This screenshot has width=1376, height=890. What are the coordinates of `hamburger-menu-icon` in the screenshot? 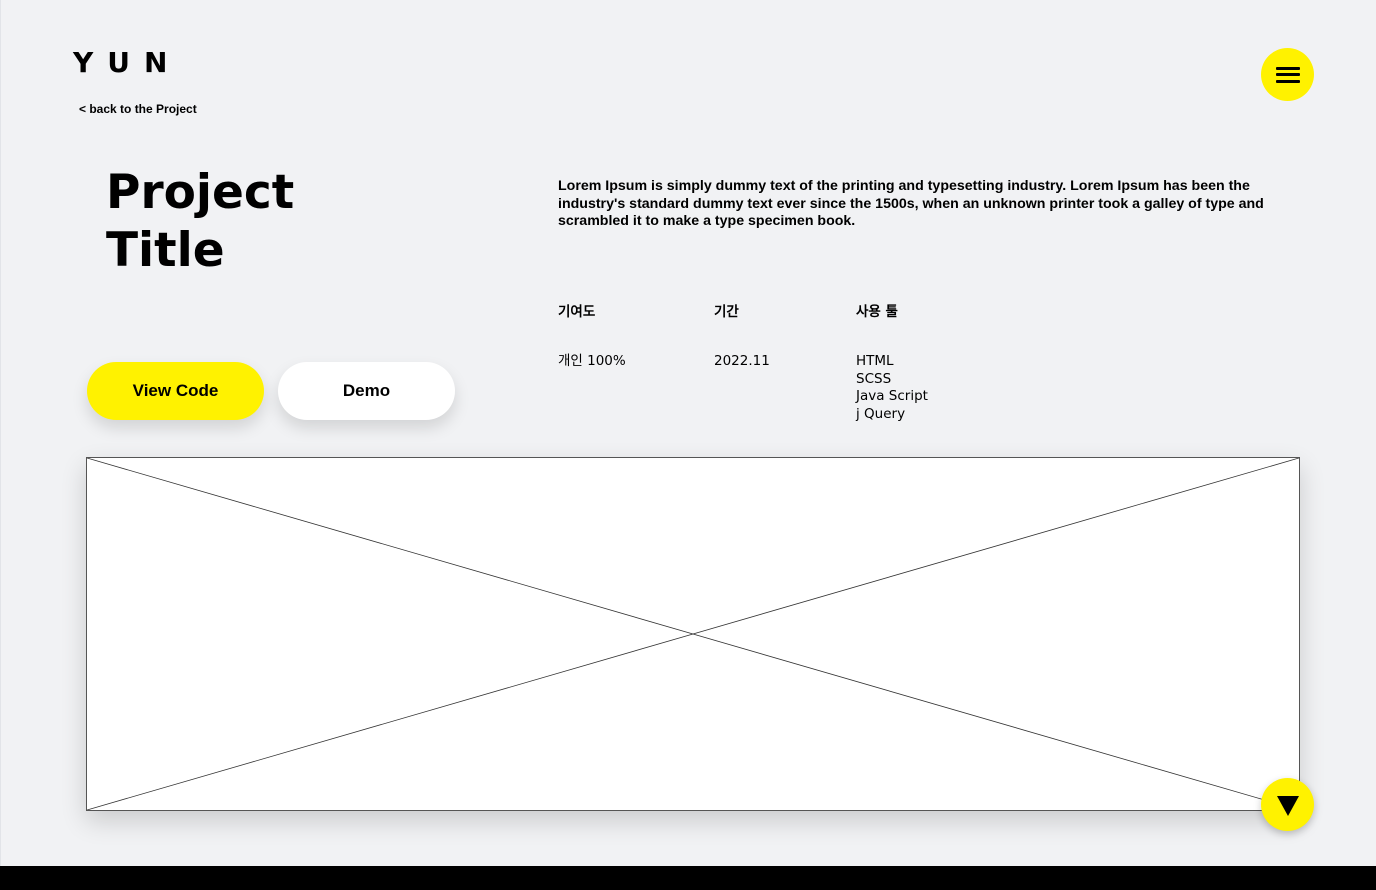 It's located at (1287, 74).